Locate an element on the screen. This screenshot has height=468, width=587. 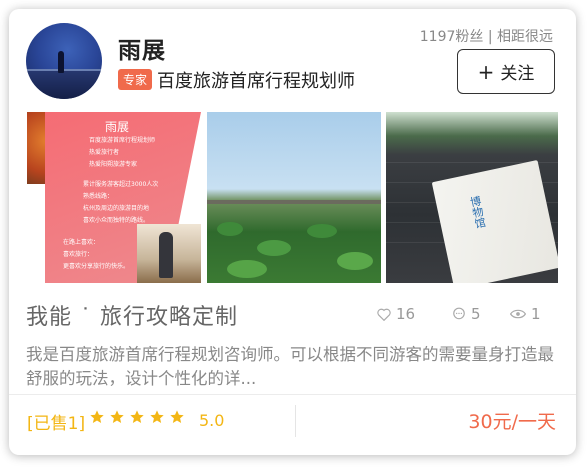
plus-icon: + is located at coordinates (486, 71).